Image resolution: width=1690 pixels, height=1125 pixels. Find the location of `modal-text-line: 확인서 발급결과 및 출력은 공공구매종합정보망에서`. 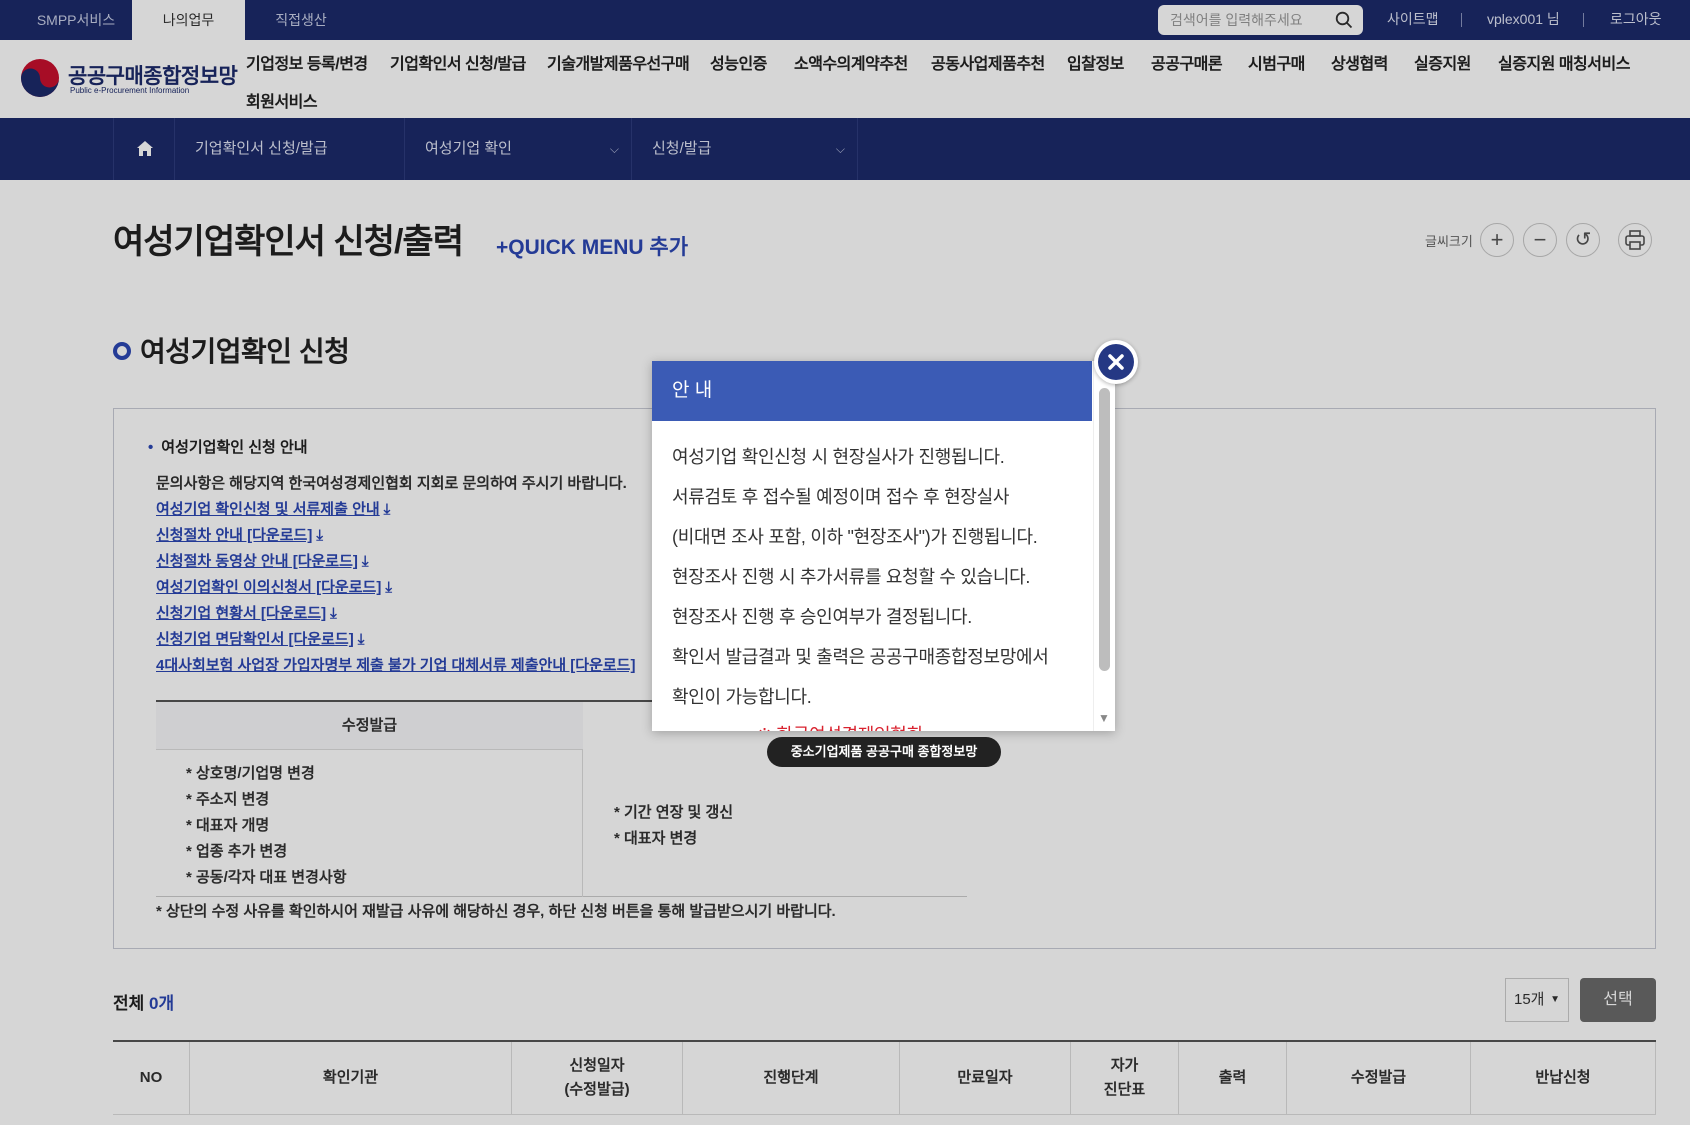

modal-text-line: 확인서 발급결과 및 출력은 공공구매종합정보망에서 is located at coordinates (860, 657).